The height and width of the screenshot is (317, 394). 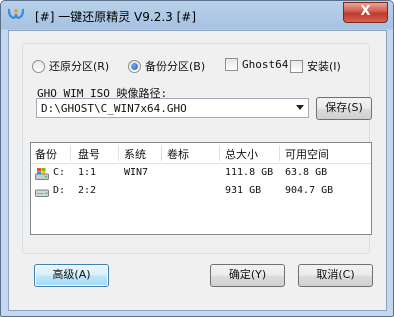 I want to click on checkbox-install: 安装(I), so click(x=315, y=66).